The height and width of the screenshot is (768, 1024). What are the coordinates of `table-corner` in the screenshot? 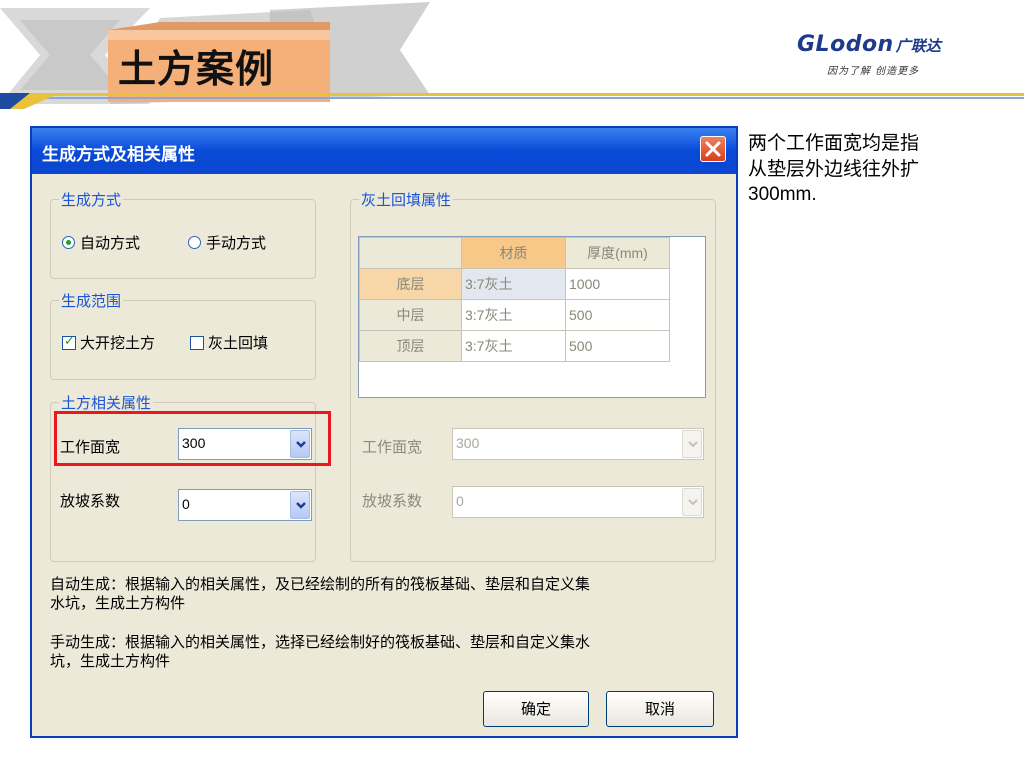 It's located at (410, 253).